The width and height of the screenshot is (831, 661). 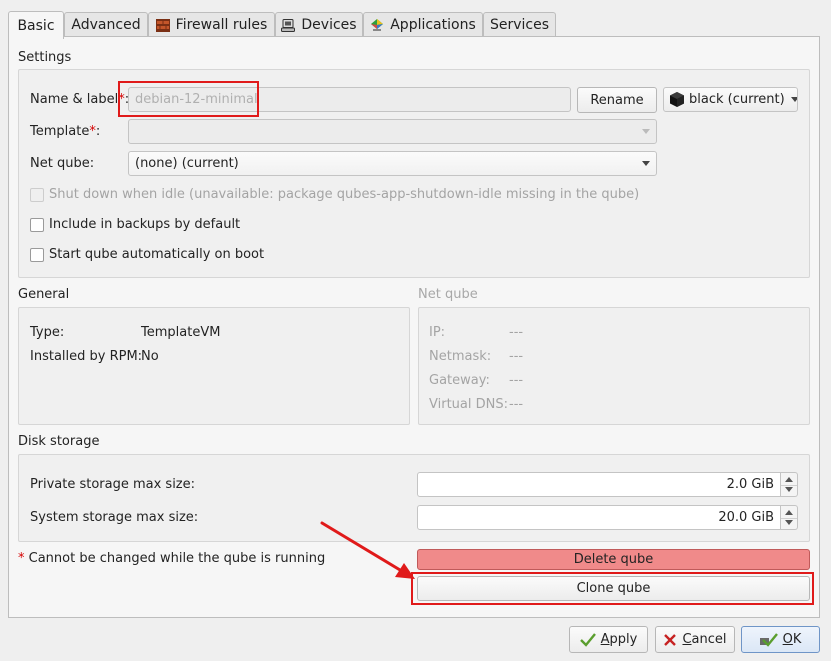 What do you see at coordinates (47, 332) in the screenshot?
I see `type-label: Type:` at bounding box center [47, 332].